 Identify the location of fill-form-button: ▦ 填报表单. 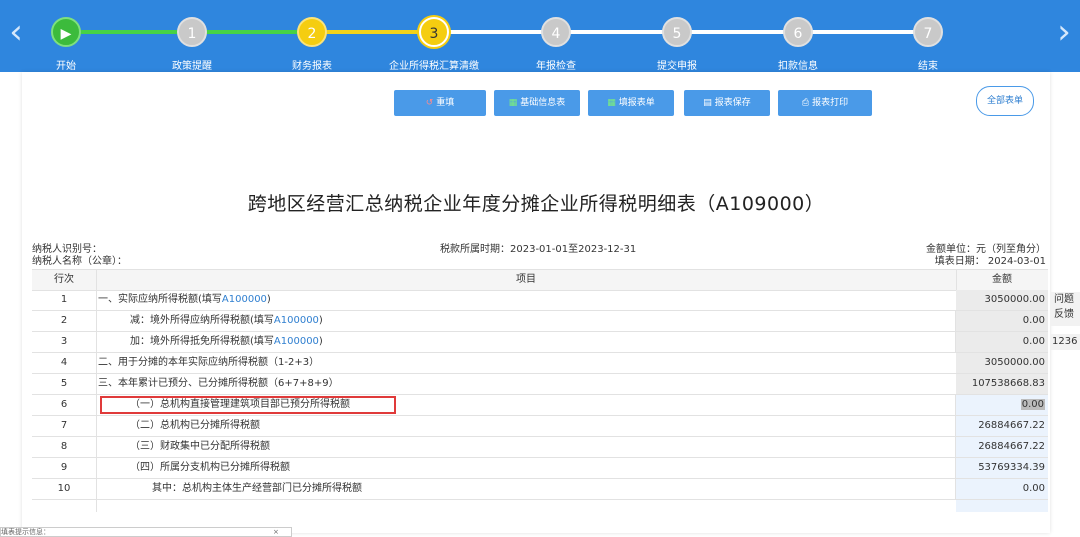
(631, 103).